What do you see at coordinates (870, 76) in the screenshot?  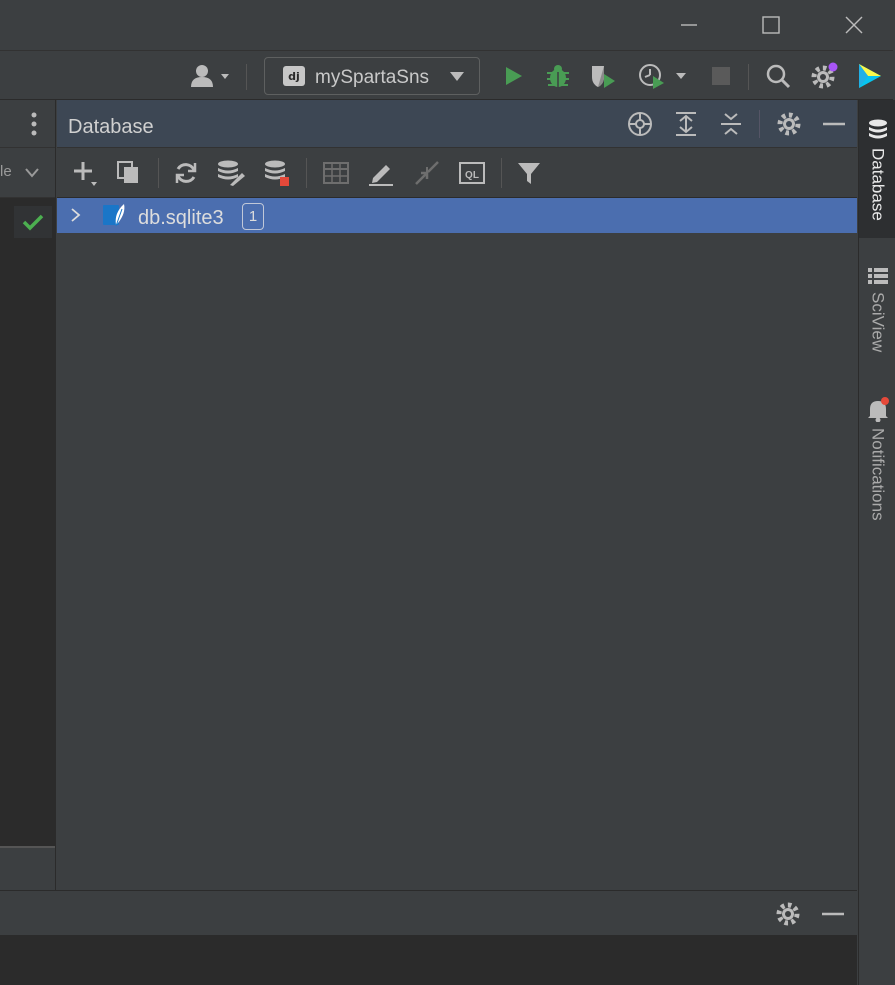 I see `logo-icon` at bounding box center [870, 76].